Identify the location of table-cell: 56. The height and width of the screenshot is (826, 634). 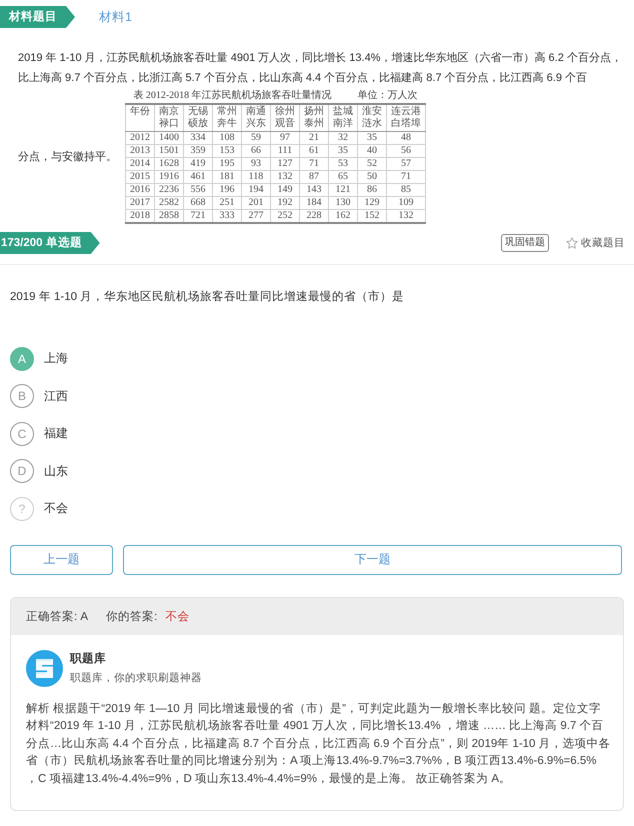
(406, 151).